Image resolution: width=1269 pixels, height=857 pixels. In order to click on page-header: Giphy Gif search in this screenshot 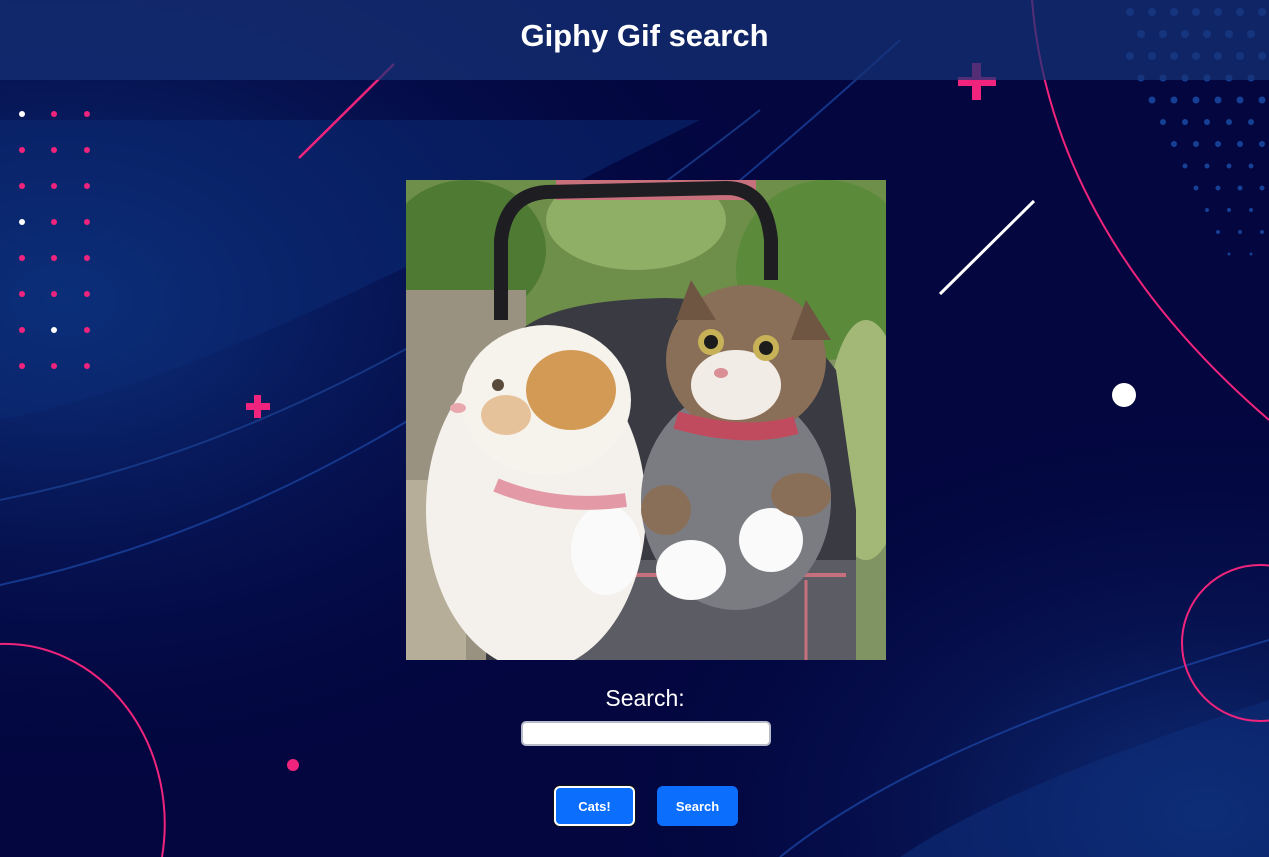, I will do `click(634, 40)`.